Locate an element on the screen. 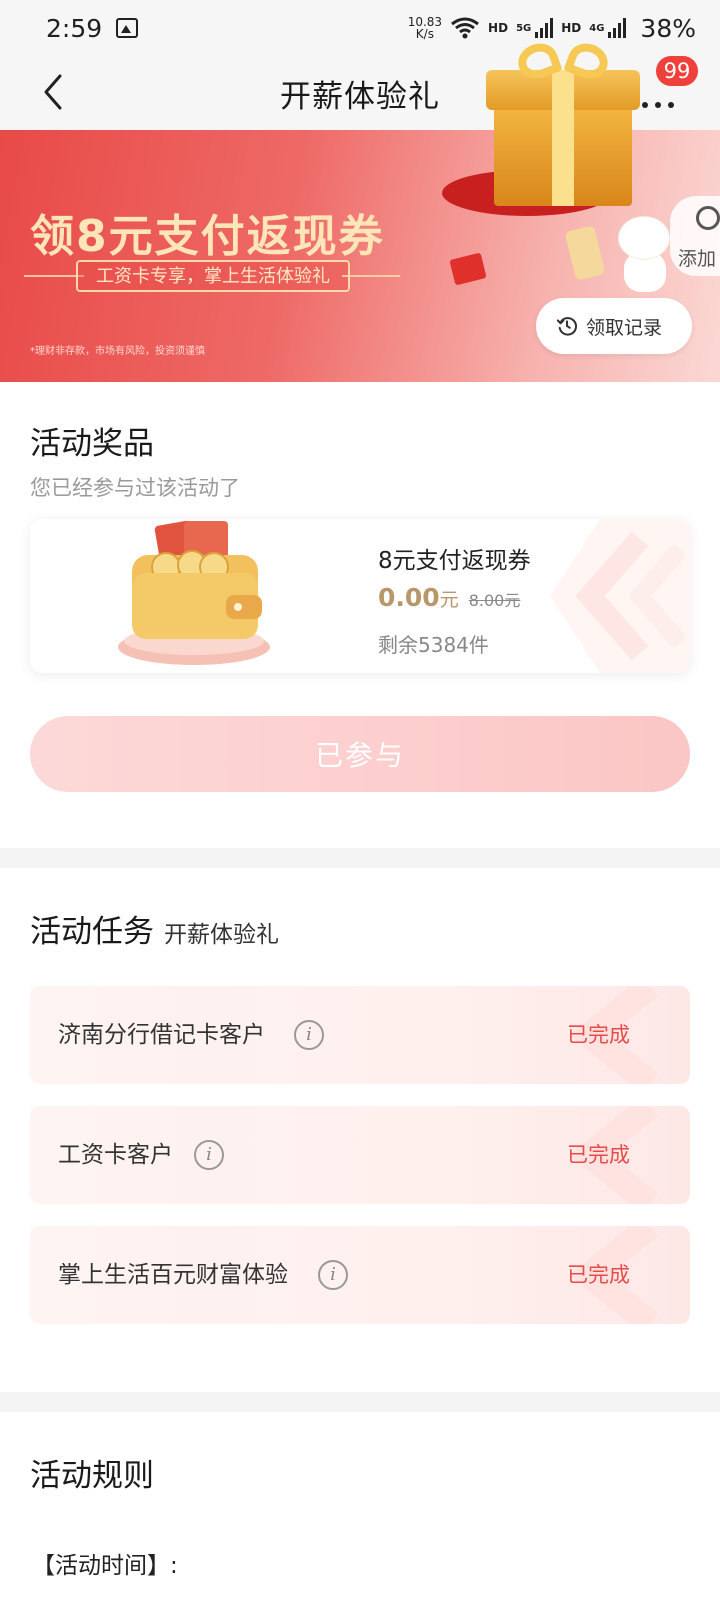 This screenshot has height=1600, width=720. network-speed-unit: K/s is located at coordinates (424, 34).